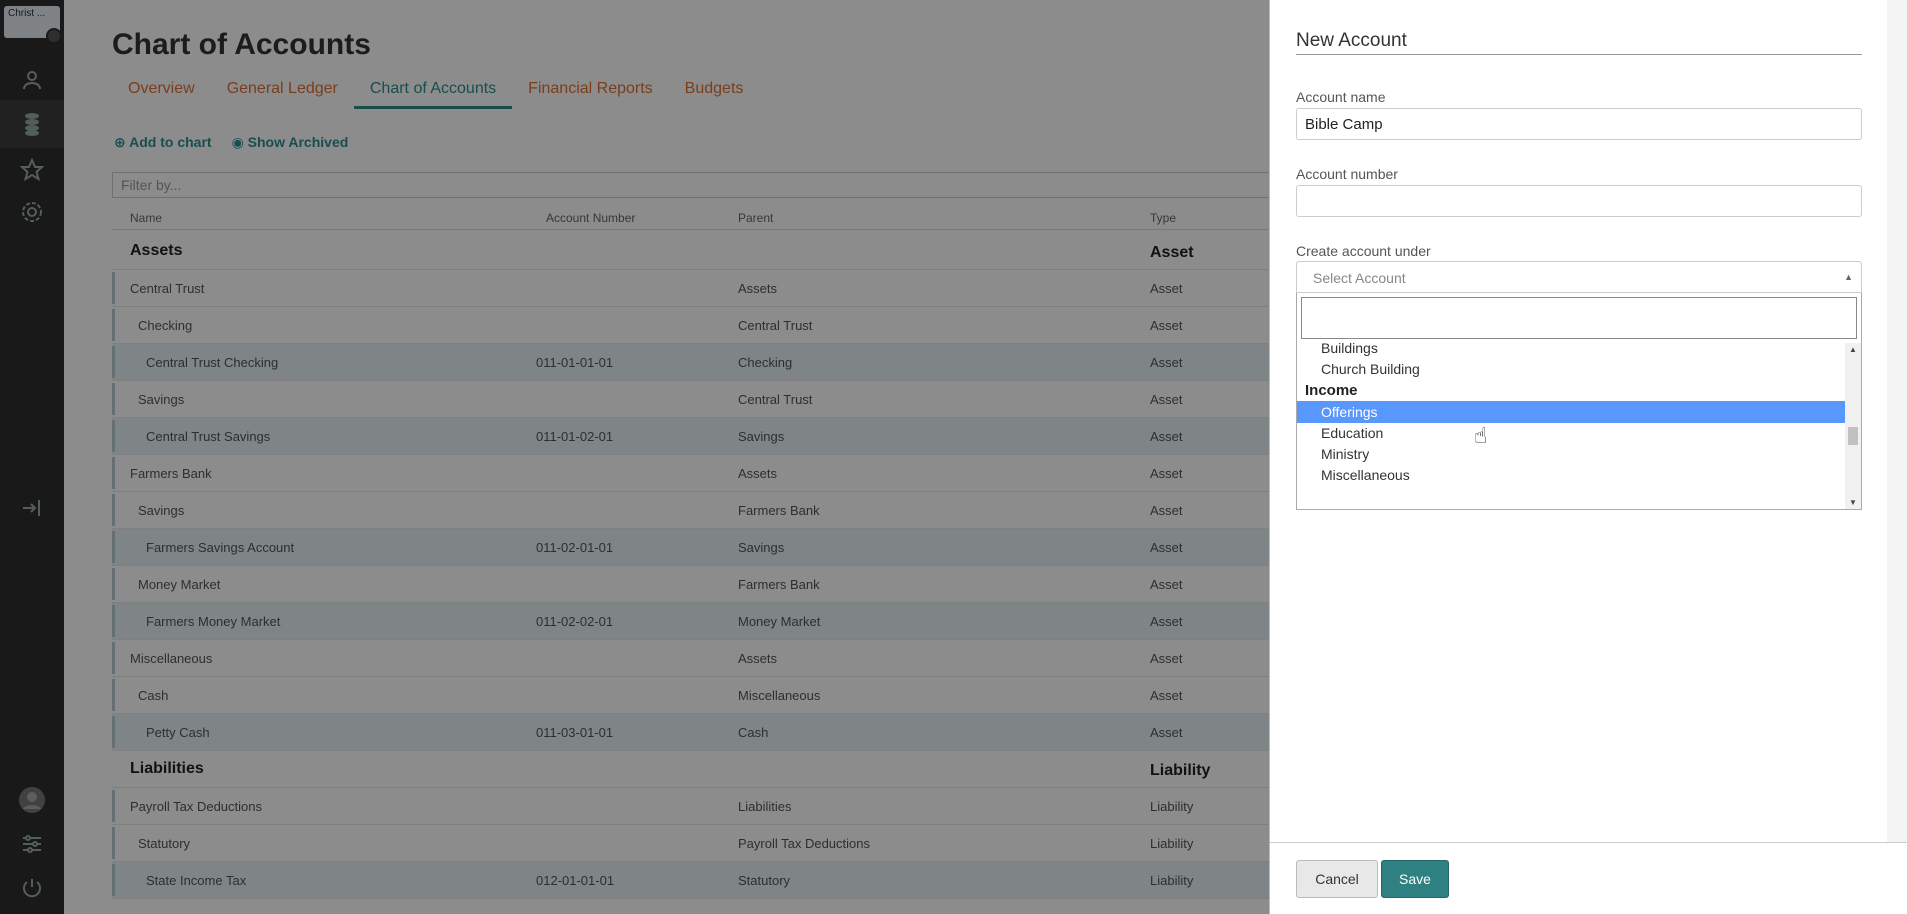 This screenshot has height=914, width=1907. I want to click on caret-up-icon: ▲, so click(1848, 277).